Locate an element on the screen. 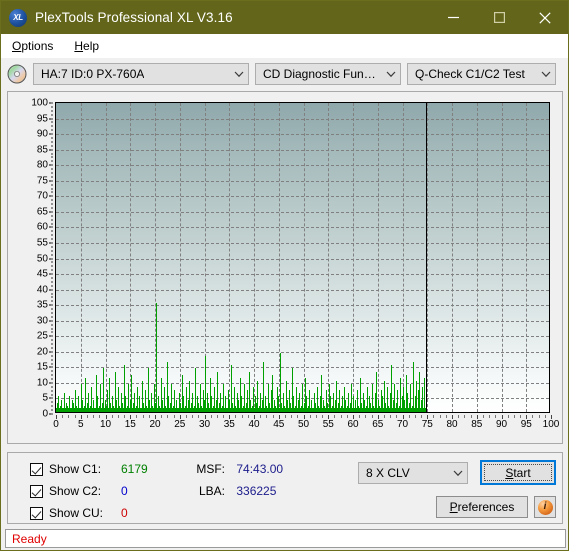 The height and width of the screenshot is (551, 569). drive-select: HA:7 ID:0 PX-760A is located at coordinates (141, 74).